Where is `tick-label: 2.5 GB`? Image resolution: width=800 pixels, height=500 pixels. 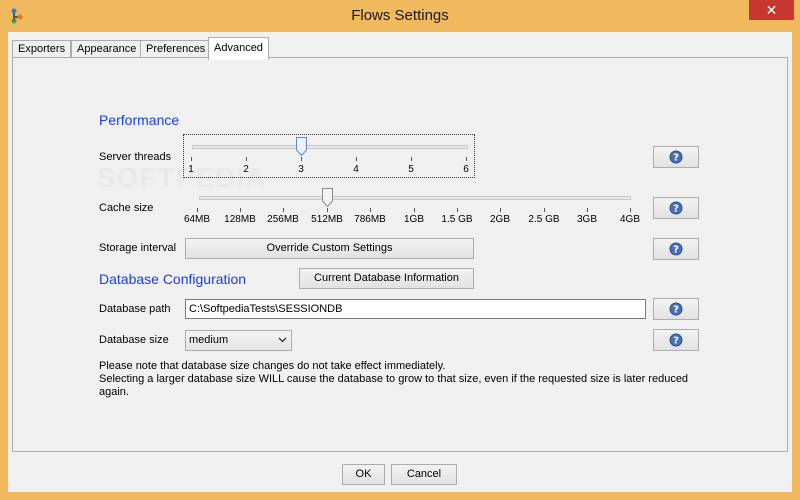 tick-label: 2.5 GB is located at coordinates (544, 219).